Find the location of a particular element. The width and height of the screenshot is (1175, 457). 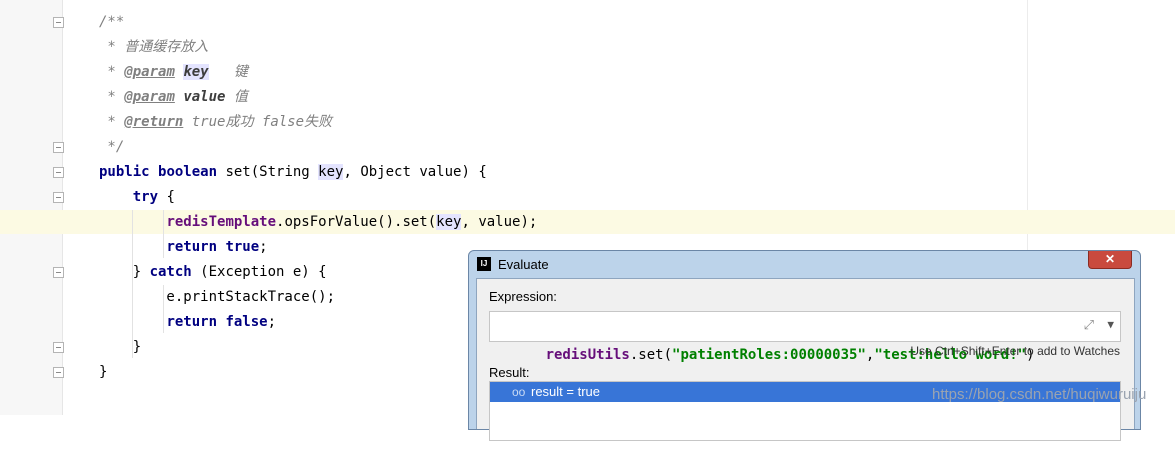

glasses-icon: oo is located at coordinates (519, 392).